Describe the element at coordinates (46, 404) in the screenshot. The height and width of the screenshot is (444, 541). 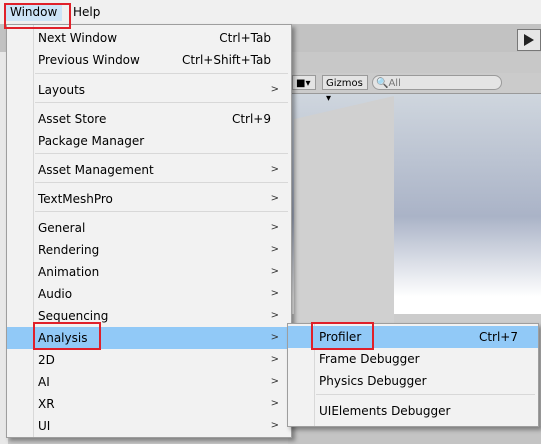
I see `menu-item-label: XR` at that location.